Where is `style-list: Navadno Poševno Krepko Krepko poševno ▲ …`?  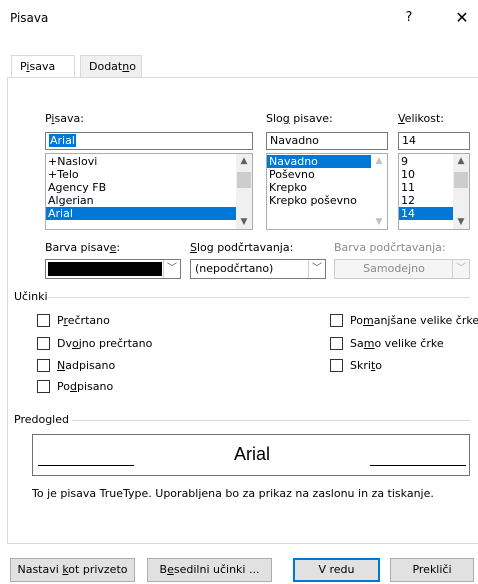
style-list: Navadno Poševno Krepko Krepko poševno ▲ … is located at coordinates (327, 191).